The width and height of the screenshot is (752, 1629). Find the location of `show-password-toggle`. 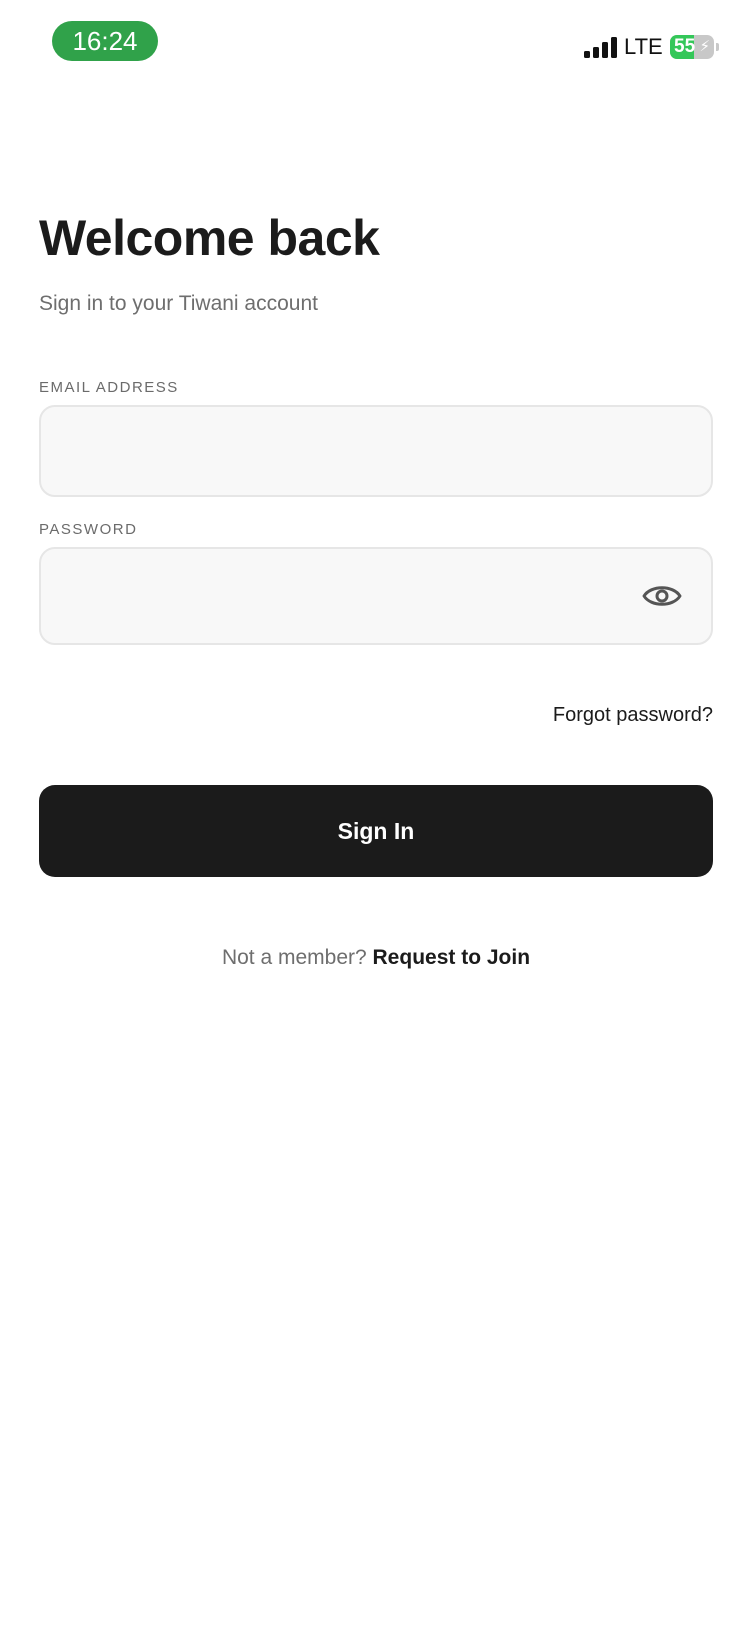

show-password-toggle is located at coordinates (662, 596).